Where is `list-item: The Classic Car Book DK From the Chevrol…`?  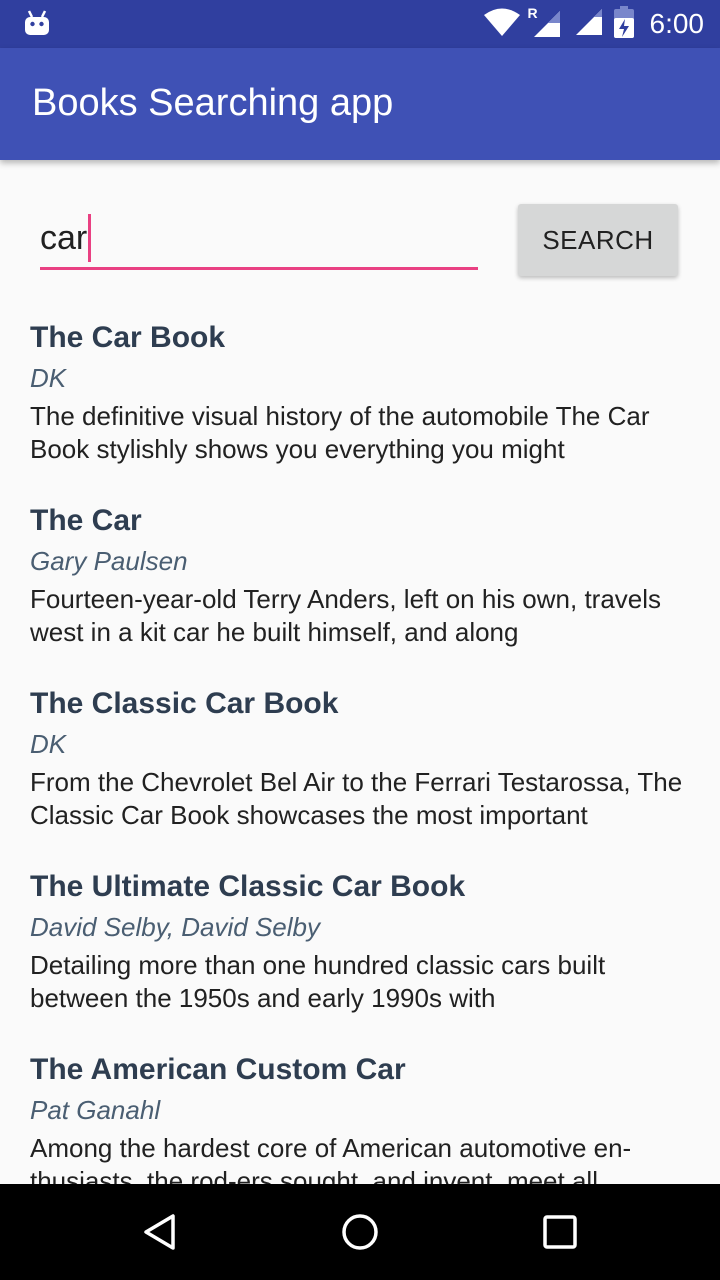
list-item: The Classic Car Book DK From the Chevrol… is located at coordinates (365, 758).